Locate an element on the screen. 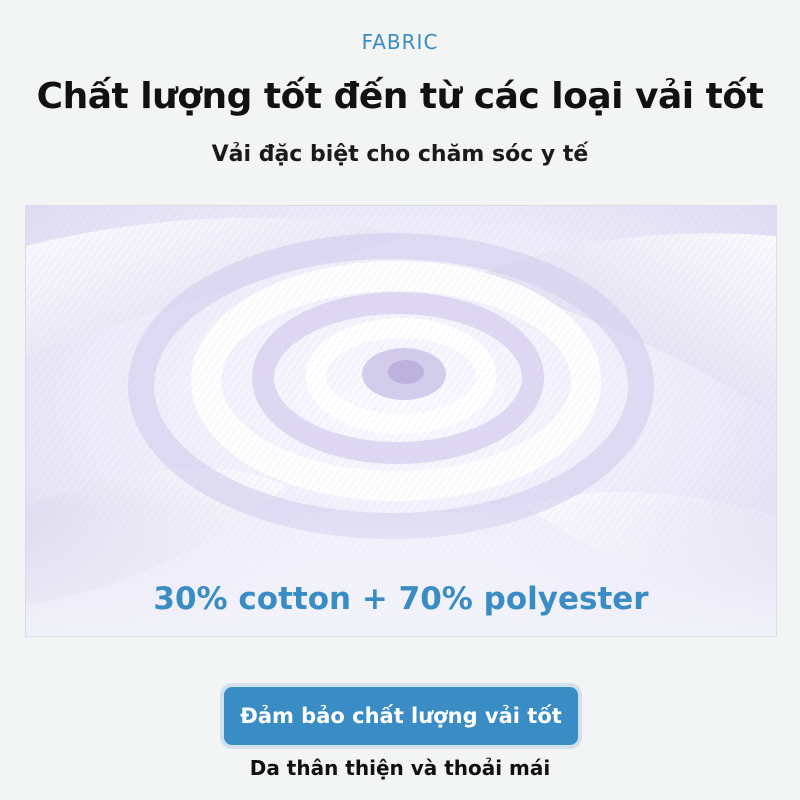  quality-badge: Đảm bảo chất lượng vải tốt is located at coordinates (401, 716).